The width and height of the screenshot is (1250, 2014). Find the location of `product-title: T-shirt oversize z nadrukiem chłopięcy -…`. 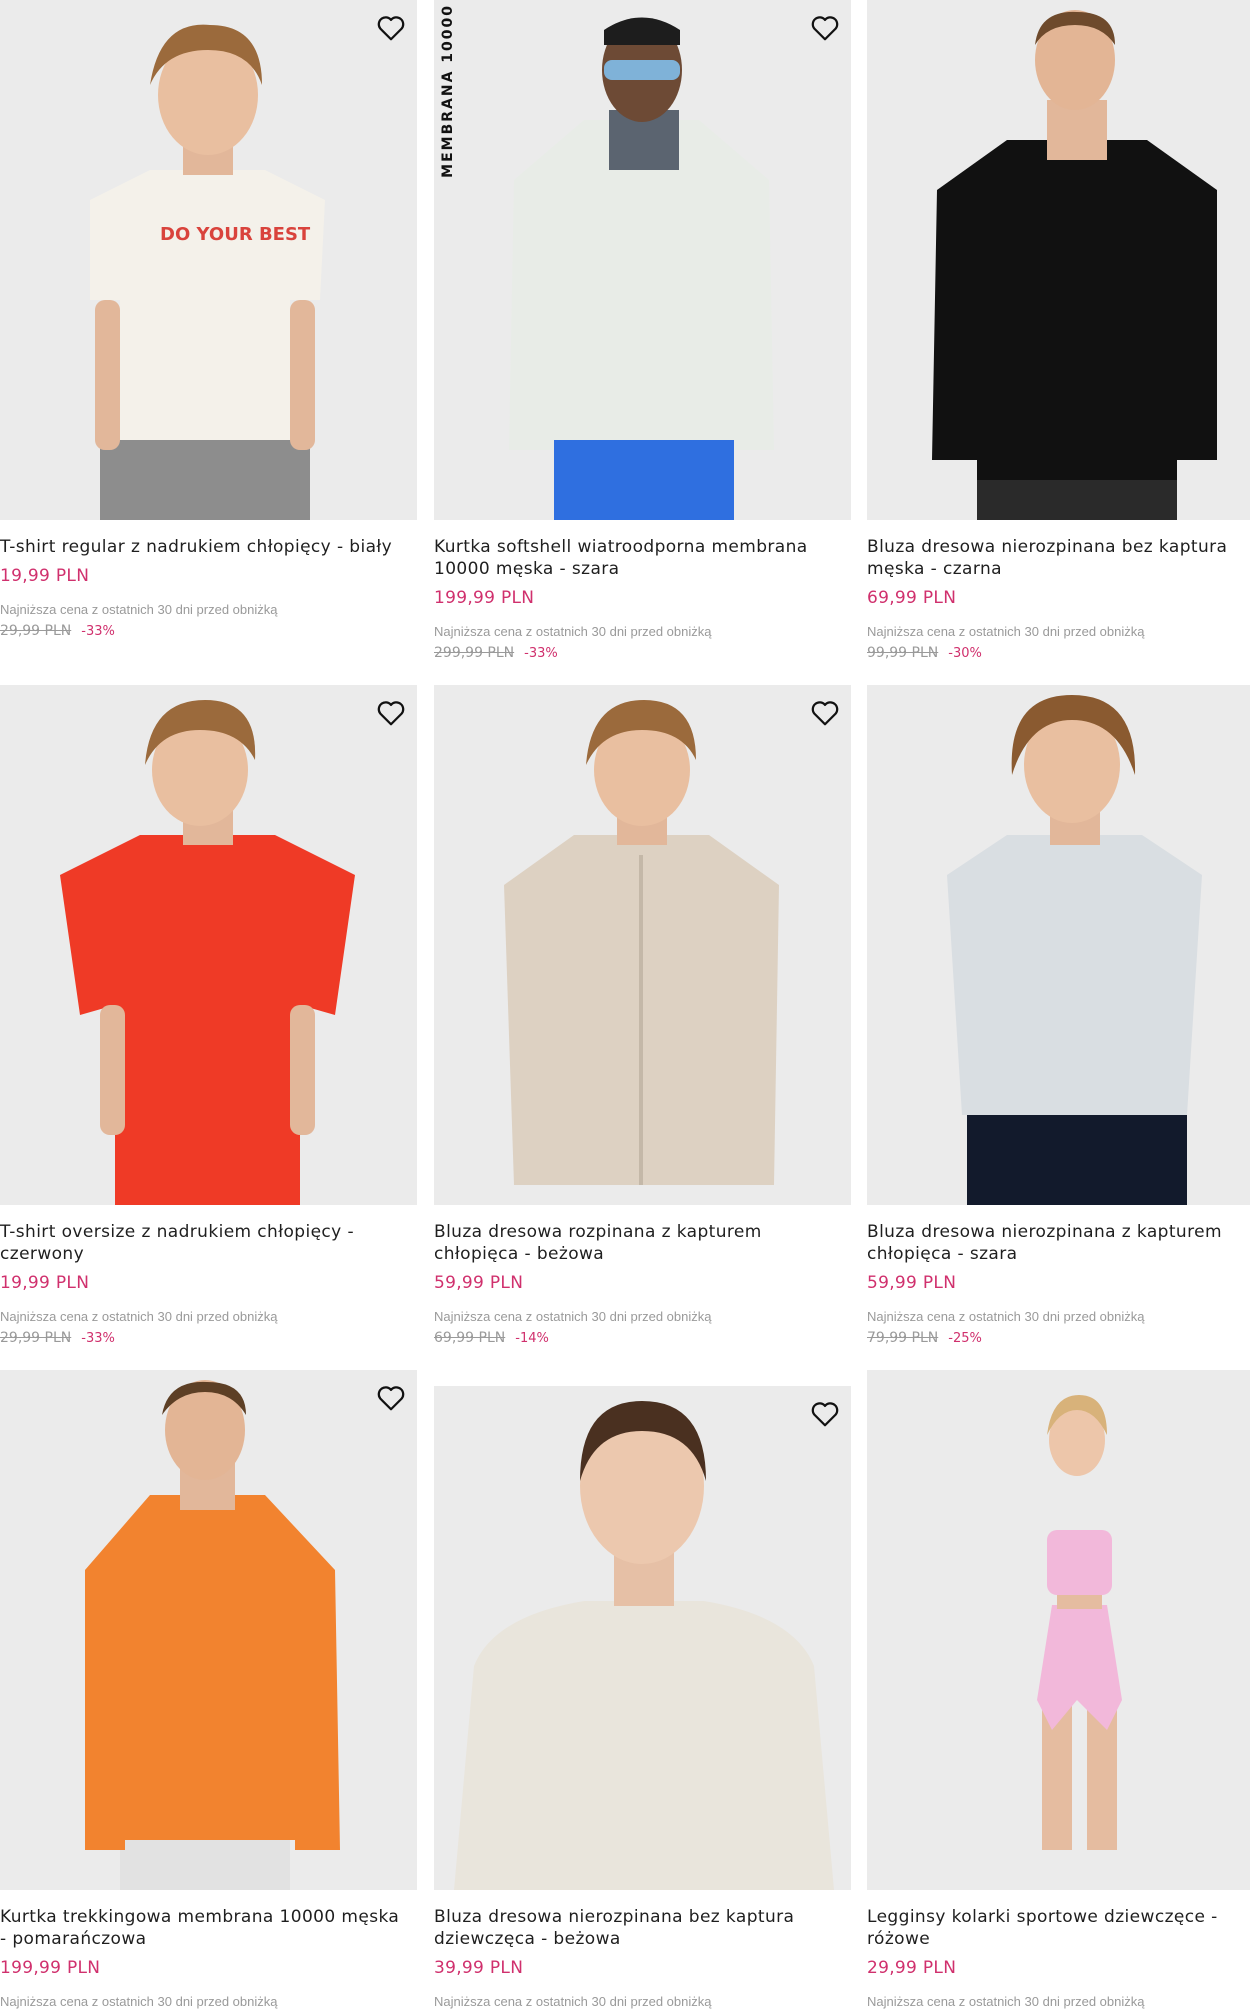

product-title: T-shirt oversize z nadrukiem chłopięcy -… is located at coordinates (205, 1243).